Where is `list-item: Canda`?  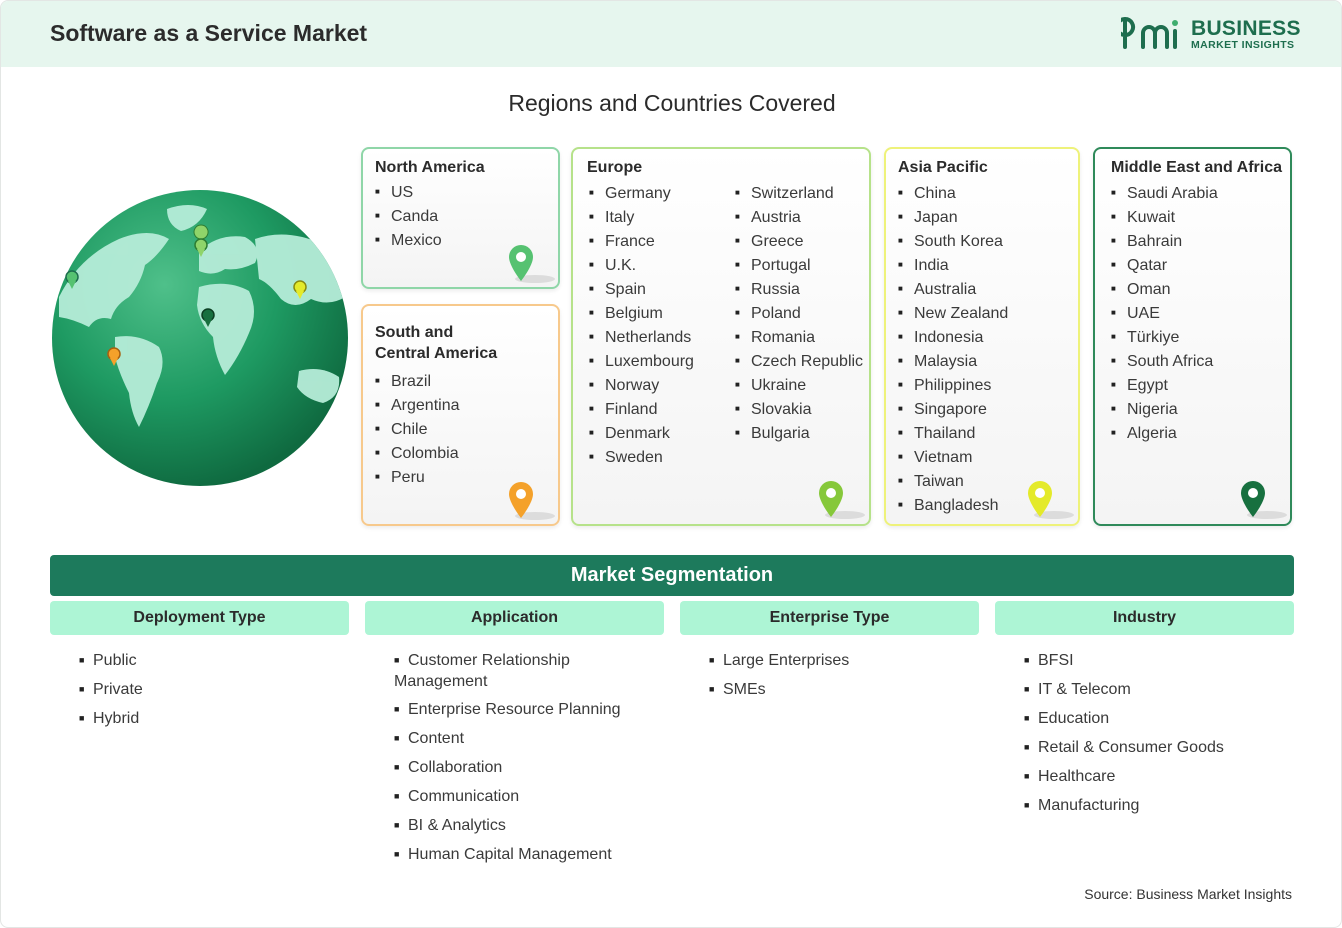
list-item: Canda is located at coordinates (408, 218).